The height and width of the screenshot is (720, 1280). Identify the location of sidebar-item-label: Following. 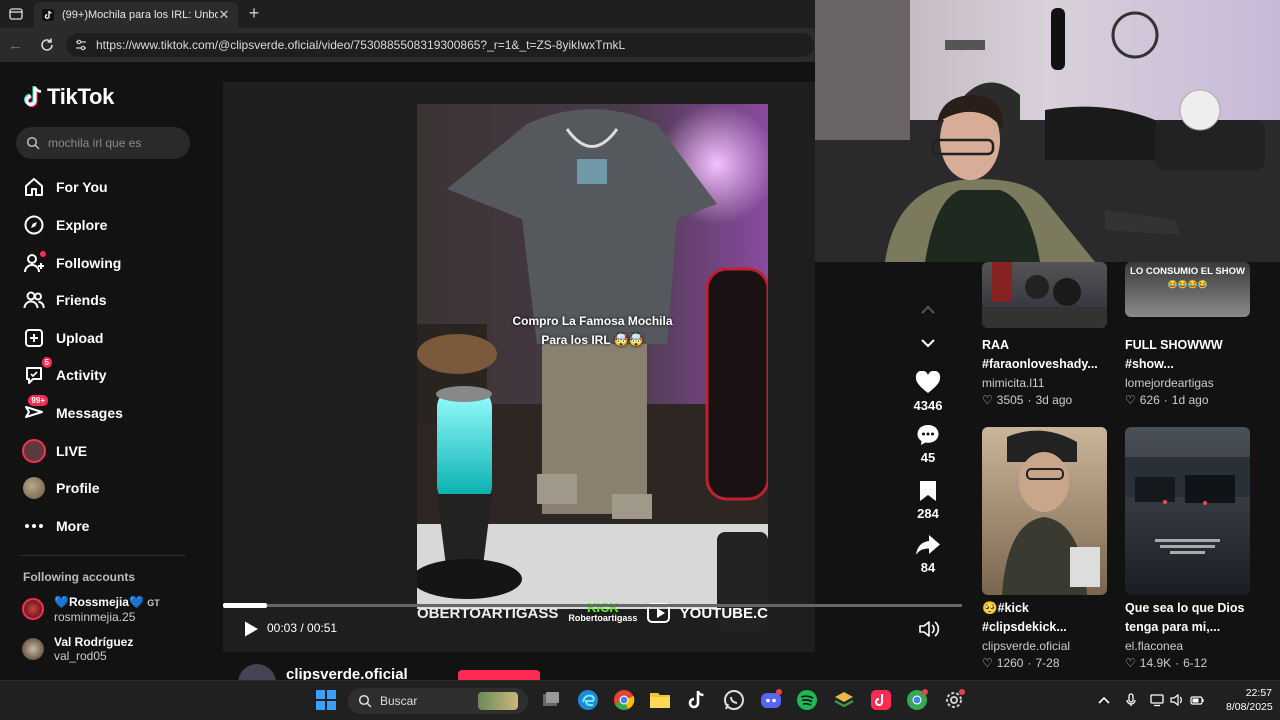
(89, 263).